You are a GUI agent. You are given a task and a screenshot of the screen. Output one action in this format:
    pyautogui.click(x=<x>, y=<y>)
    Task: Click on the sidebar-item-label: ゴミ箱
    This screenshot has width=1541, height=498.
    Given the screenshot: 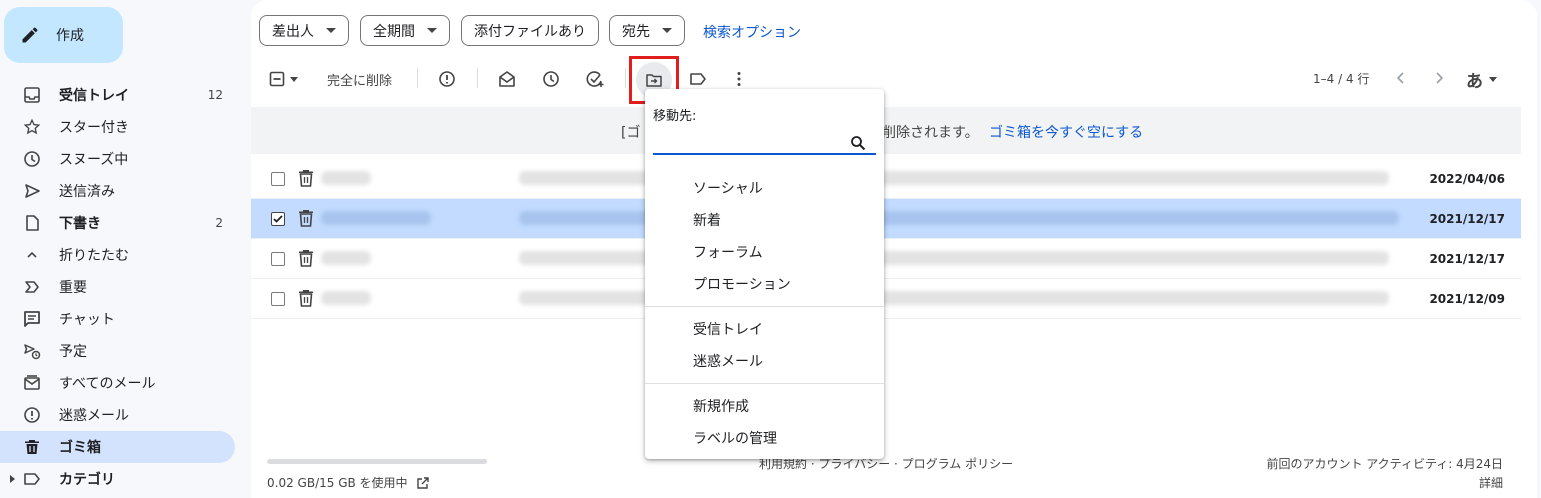 What is the action you would take?
    pyautogui.click(x=80, y=448)
    